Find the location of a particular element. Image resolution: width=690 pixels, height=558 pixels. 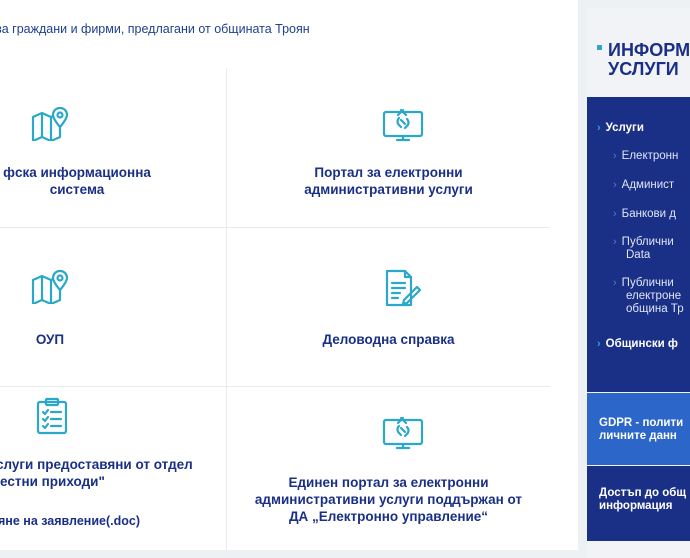

sidebar-item-services: › Услуги is located at coordinates (620, 128).